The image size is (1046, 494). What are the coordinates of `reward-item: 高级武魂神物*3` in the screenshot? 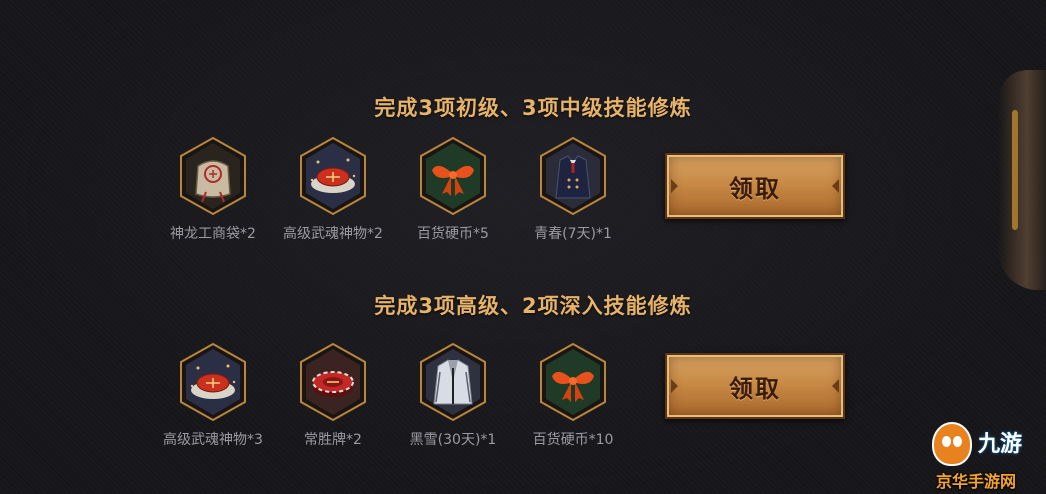 It's located at (213, 395).